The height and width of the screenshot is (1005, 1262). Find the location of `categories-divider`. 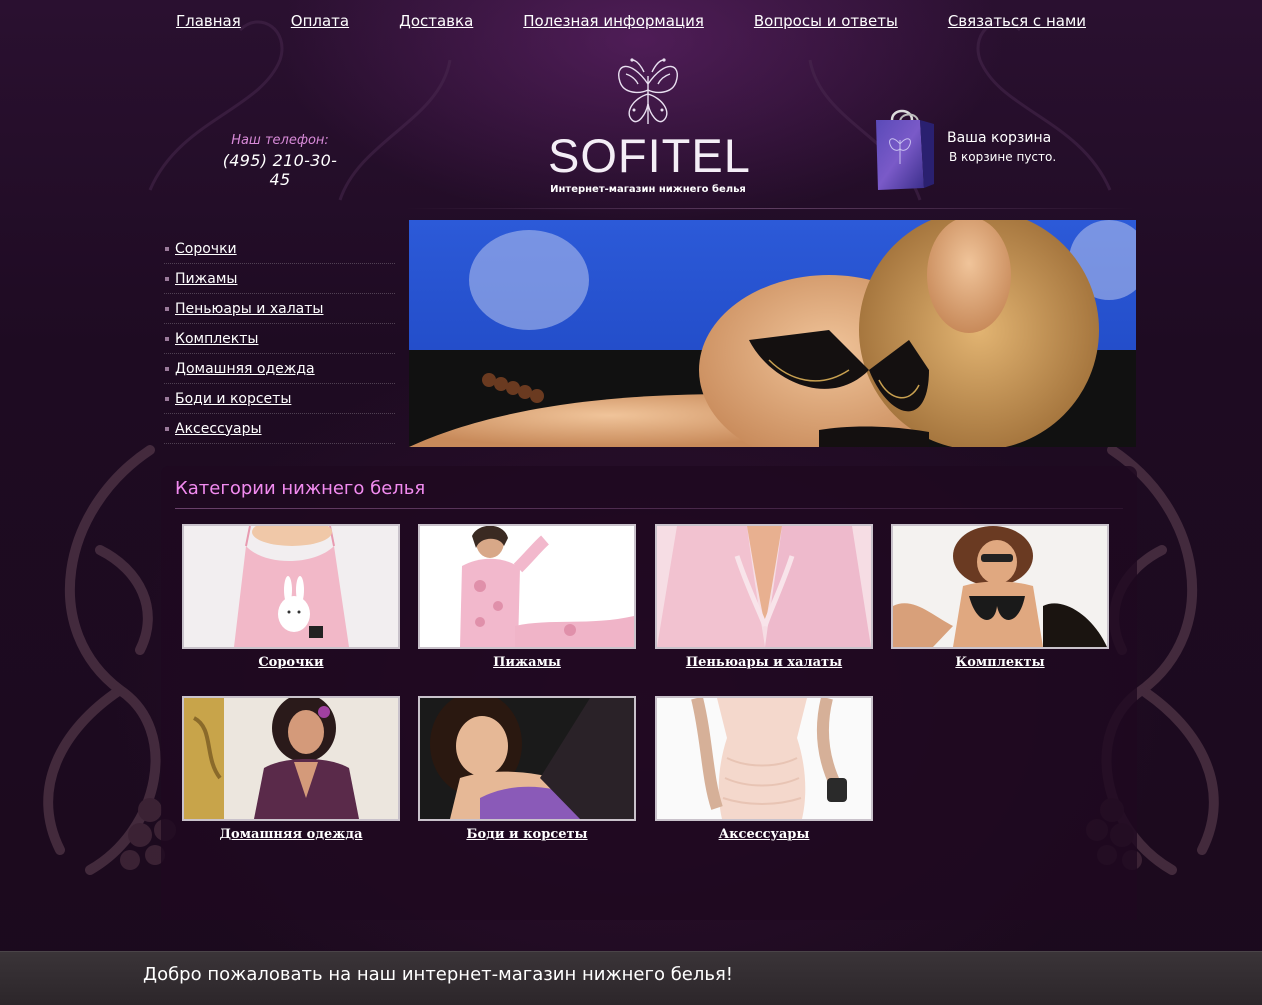

categories-divider is located at coordinates (649, 508).